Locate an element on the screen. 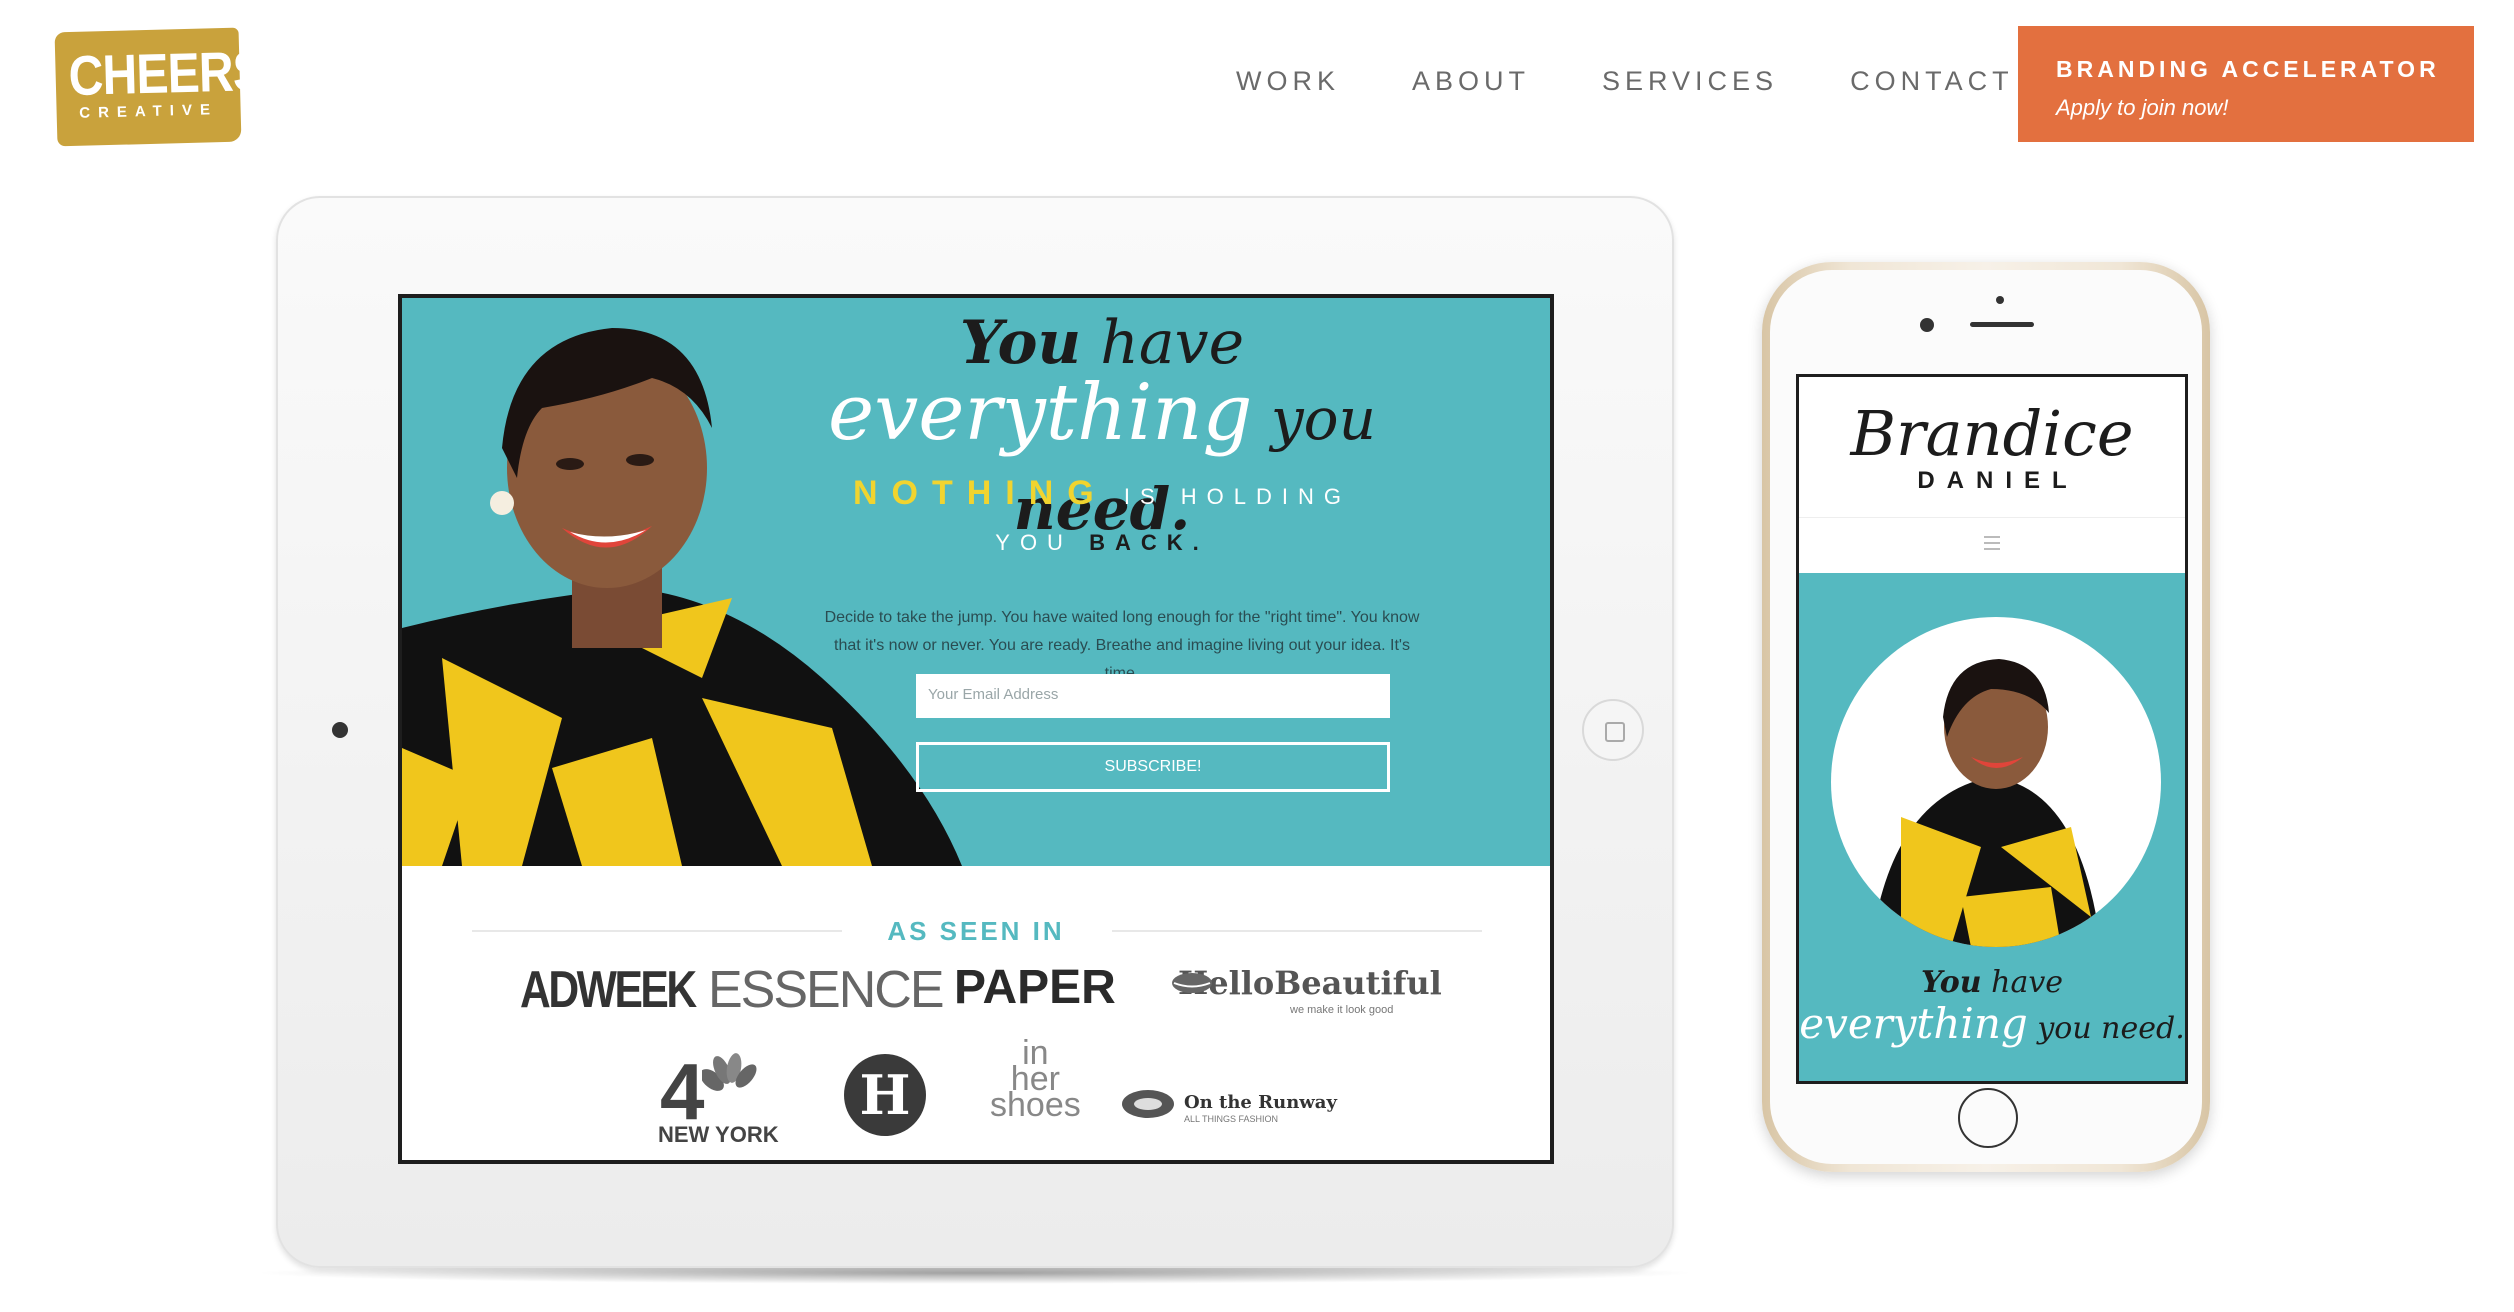  tablet-home-button is located at coordinates (1613, 730).